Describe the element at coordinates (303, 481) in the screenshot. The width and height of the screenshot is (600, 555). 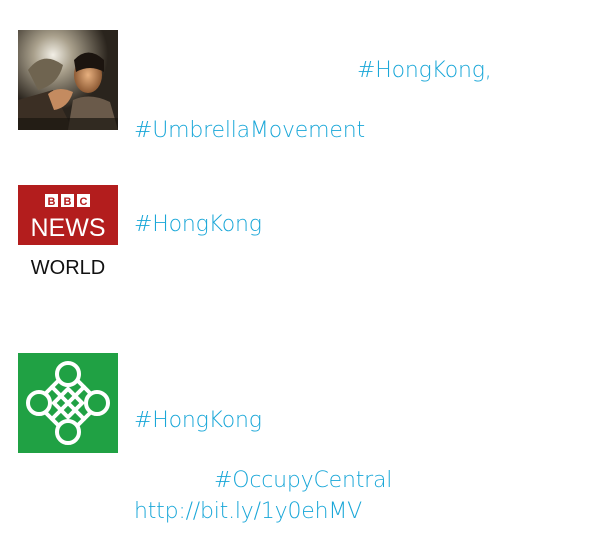
I see `hashtag-occupycentral-link: #OccupyCentral` at that location.